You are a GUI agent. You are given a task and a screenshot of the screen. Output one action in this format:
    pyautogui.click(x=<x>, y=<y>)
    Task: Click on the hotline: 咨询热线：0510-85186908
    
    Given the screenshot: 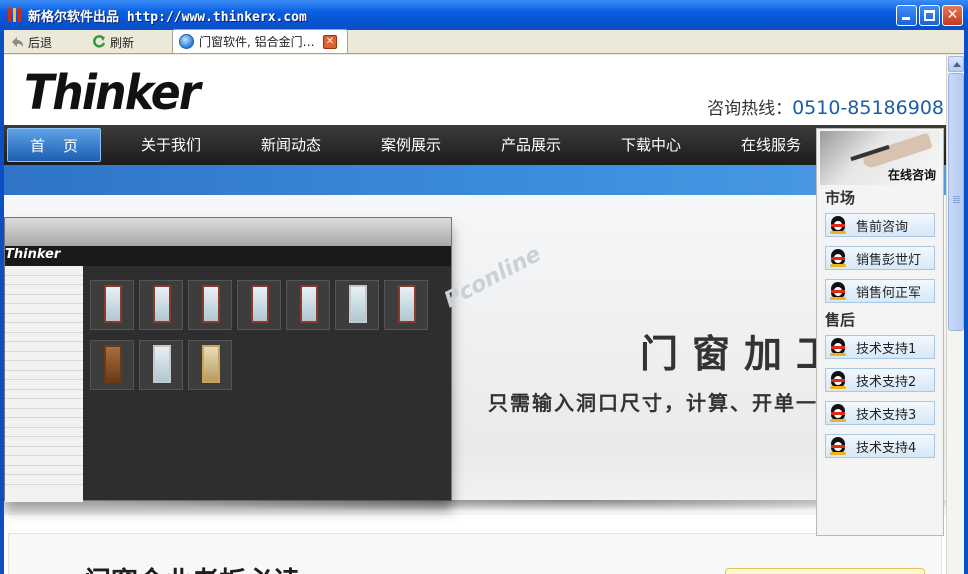 What is the action you would take?
    pyautogui.click(x=825, y=106)
    